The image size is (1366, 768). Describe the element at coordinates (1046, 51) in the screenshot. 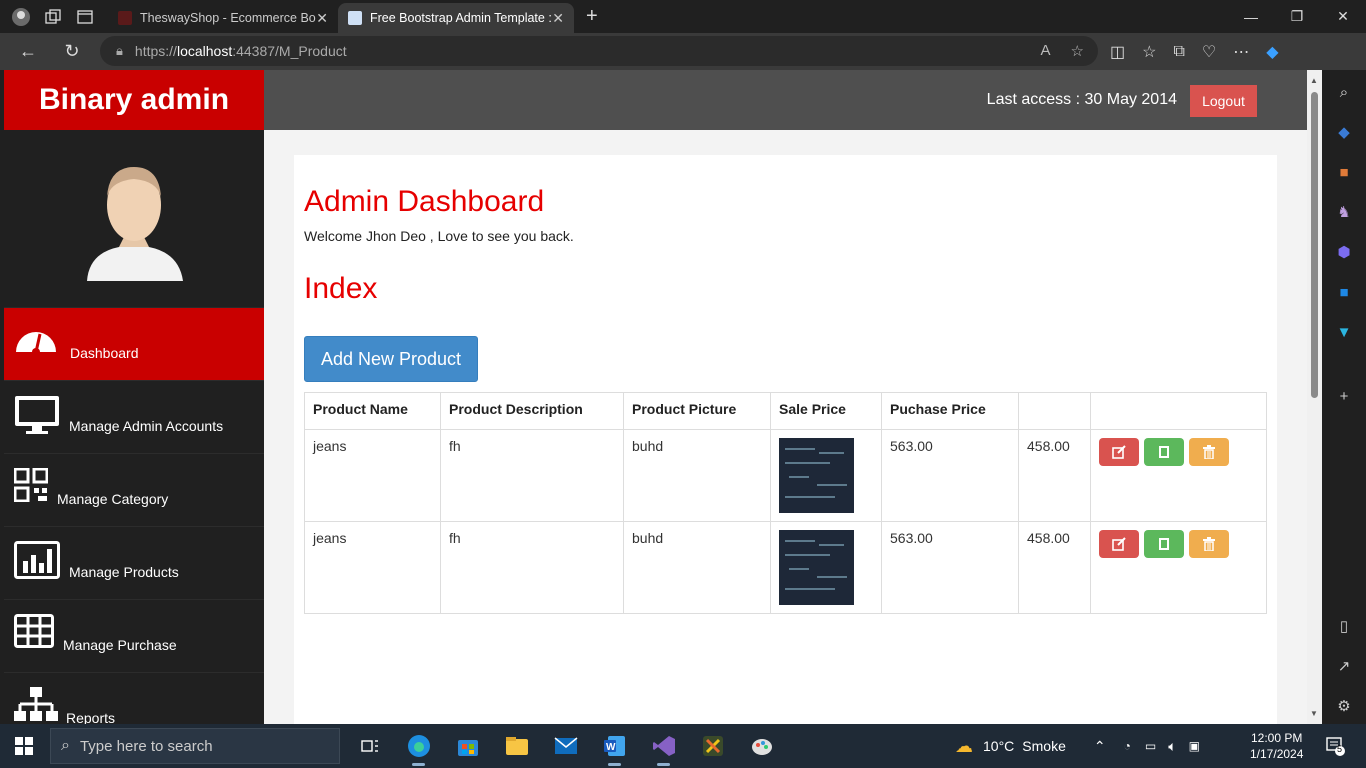

I see `read-aloud-icon: A` at that location.